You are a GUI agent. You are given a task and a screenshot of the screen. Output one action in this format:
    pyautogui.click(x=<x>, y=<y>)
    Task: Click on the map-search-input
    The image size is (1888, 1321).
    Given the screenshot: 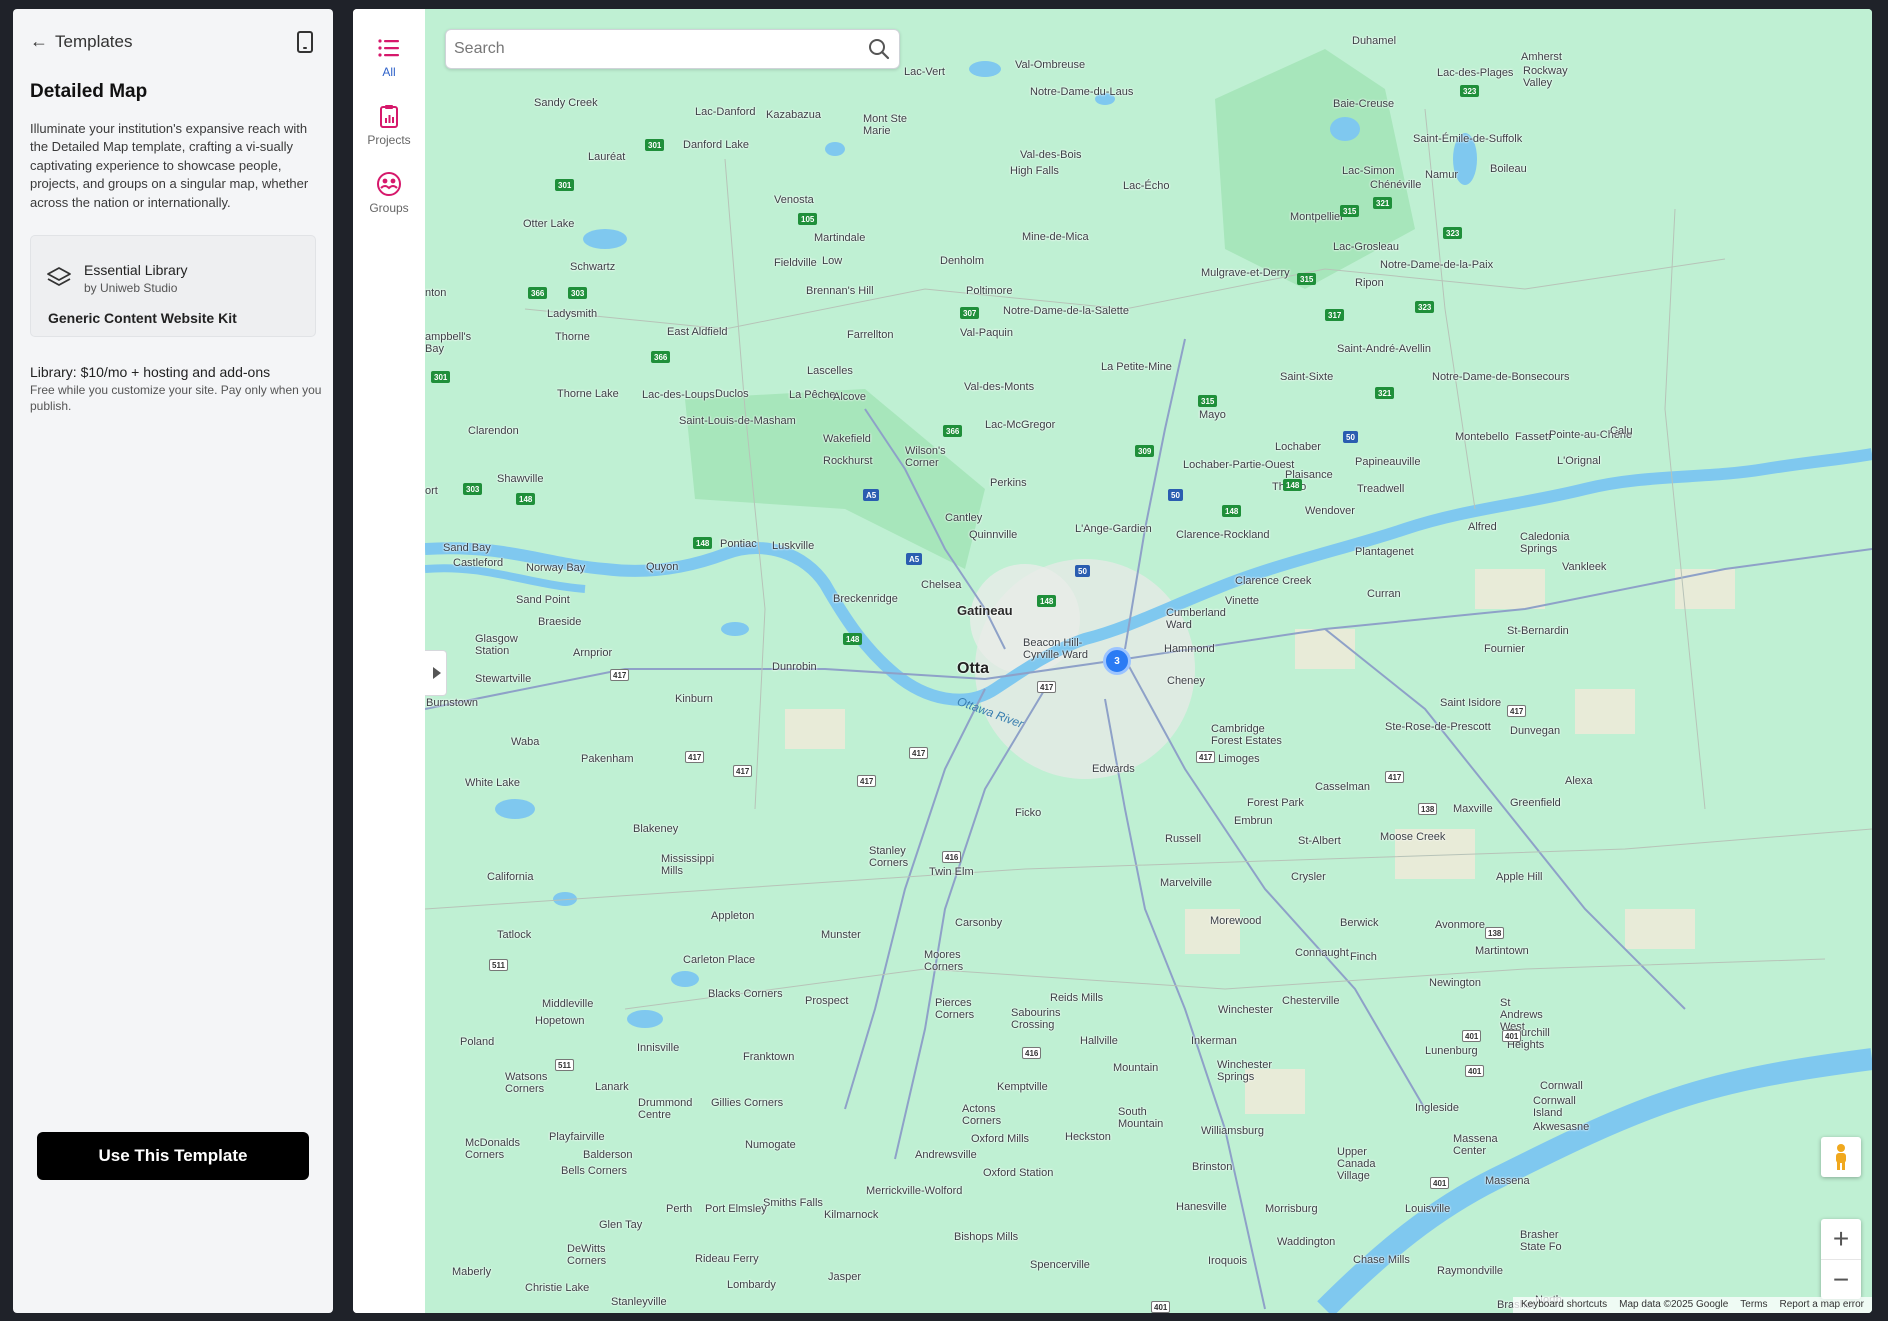 What is the action you would take?
    pyautogui.click(x=649, y=49)
    